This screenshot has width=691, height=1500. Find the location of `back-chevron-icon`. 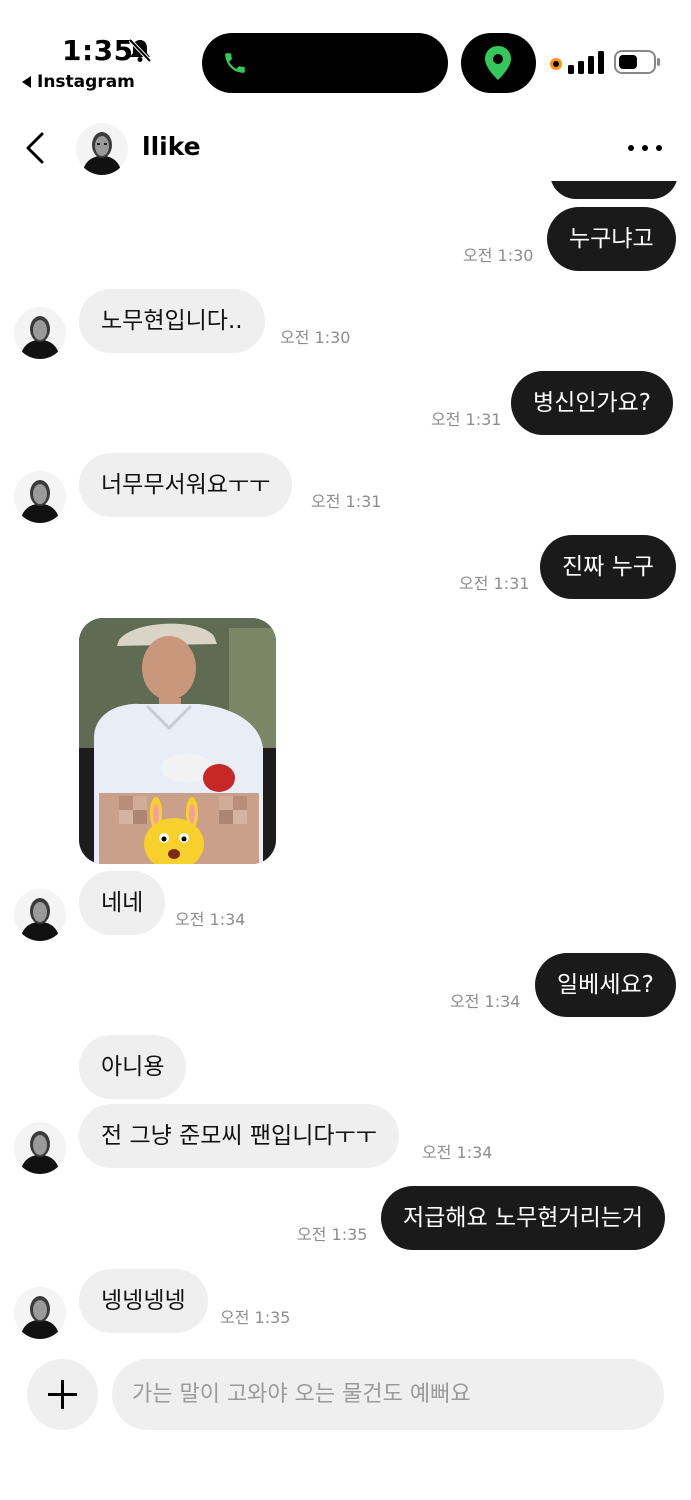

back-chevron-icon is located at coordinates (36, 148).